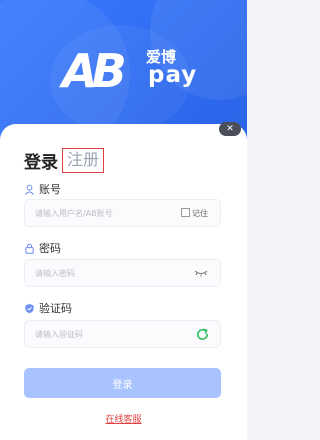 The image size is (320, 440). What do you see at coordinates (29, 248) in the screenshot?
I see `lock-icon` at bounding box center [29, 248].